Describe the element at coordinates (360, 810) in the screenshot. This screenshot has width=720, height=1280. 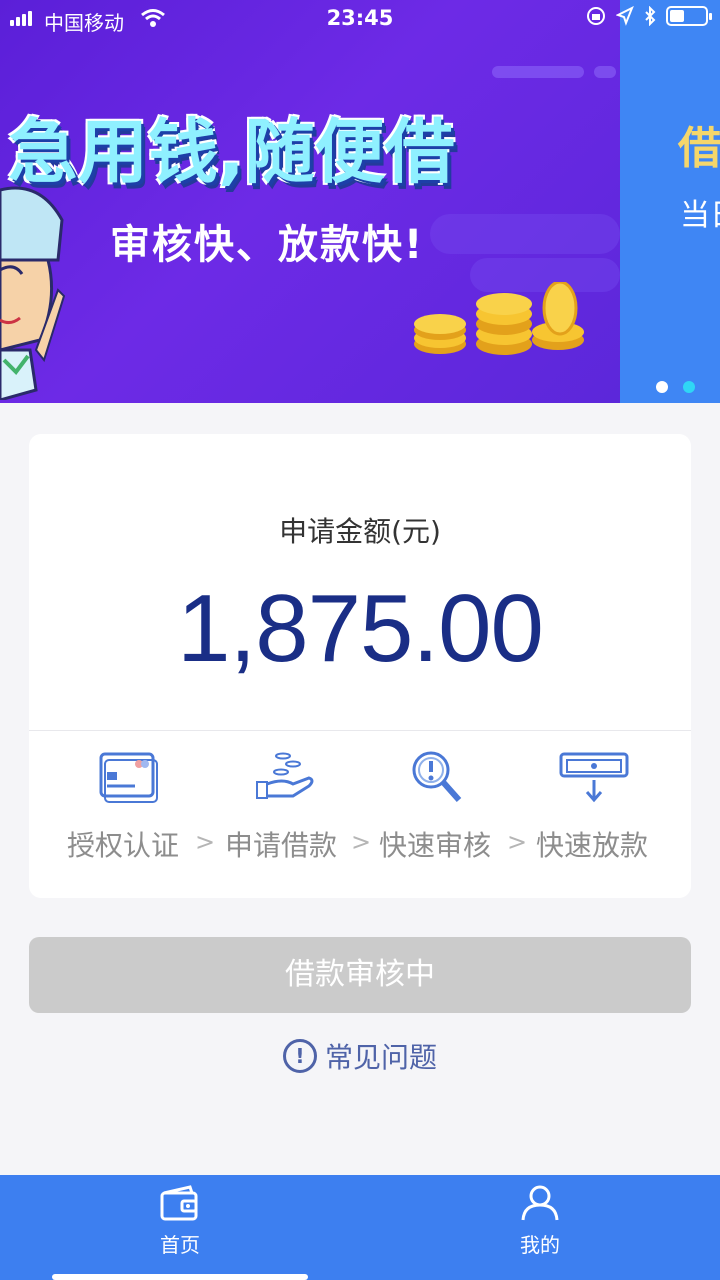
I see `process-steps: 授权认证 > 申请借款 > 快速审核 > 快速放款` at that location.